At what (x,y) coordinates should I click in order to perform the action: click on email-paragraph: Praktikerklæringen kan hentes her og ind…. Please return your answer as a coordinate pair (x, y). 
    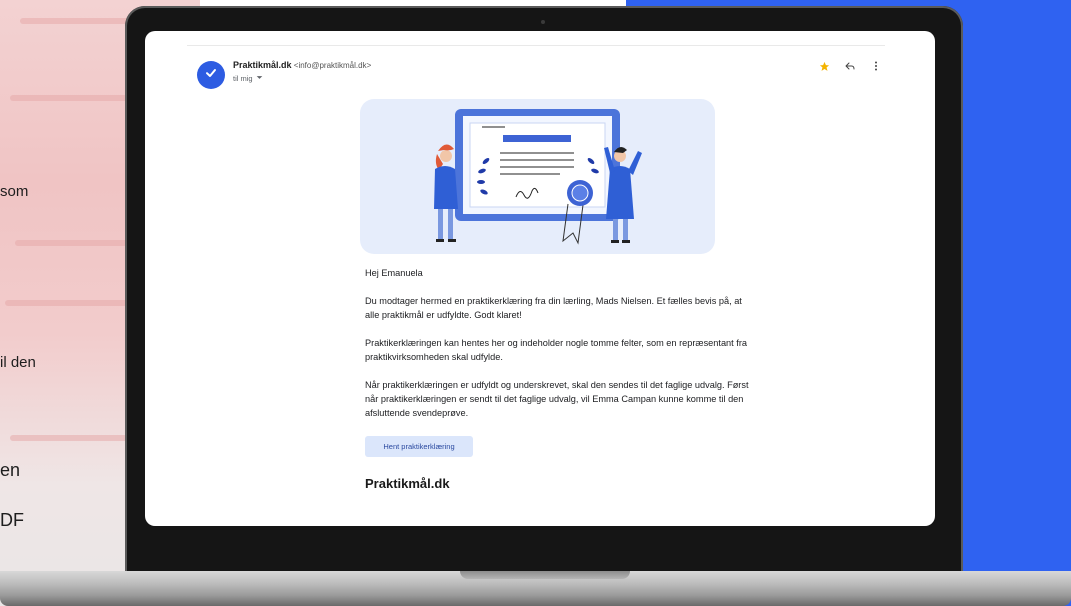
    Looking at the image, I should click on (556, 350).